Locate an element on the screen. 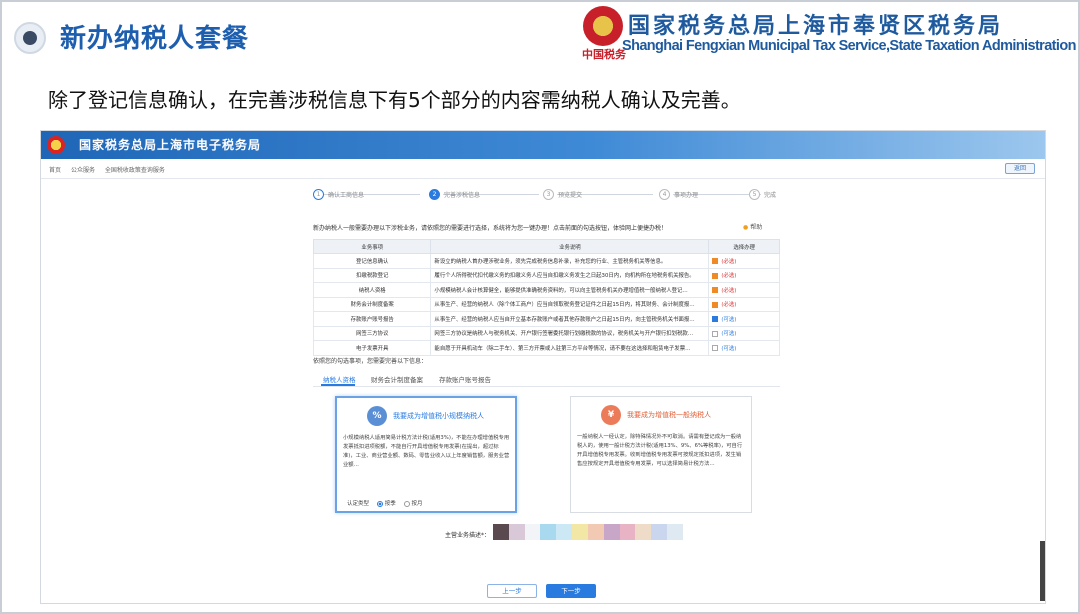 This screenshot has height=614, width=1080. next-button: 下一步 is located at coordinates (571, 591).